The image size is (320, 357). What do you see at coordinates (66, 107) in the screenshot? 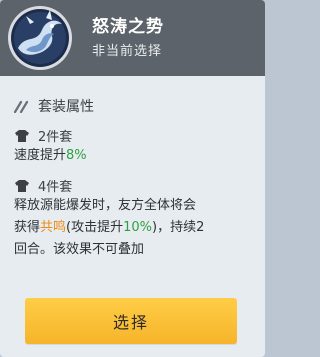
I see `section-title: 套装属性` at bounding box center [66, 107].